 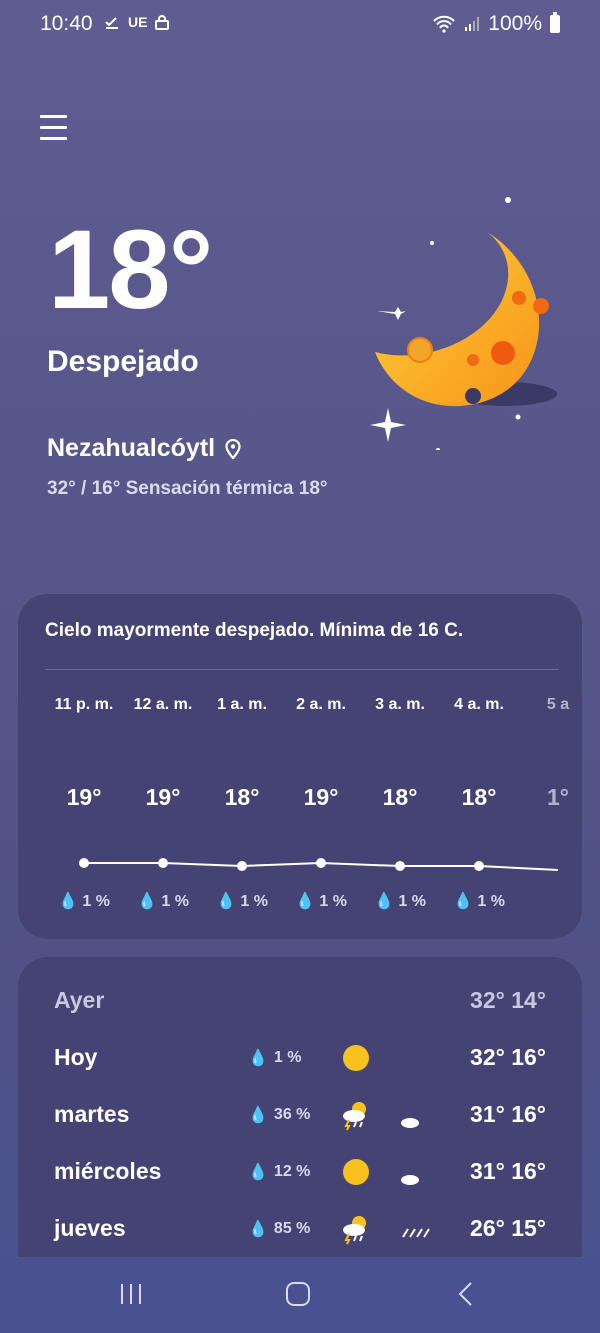 I want to click on home-button, so click(x=298, y=1296).